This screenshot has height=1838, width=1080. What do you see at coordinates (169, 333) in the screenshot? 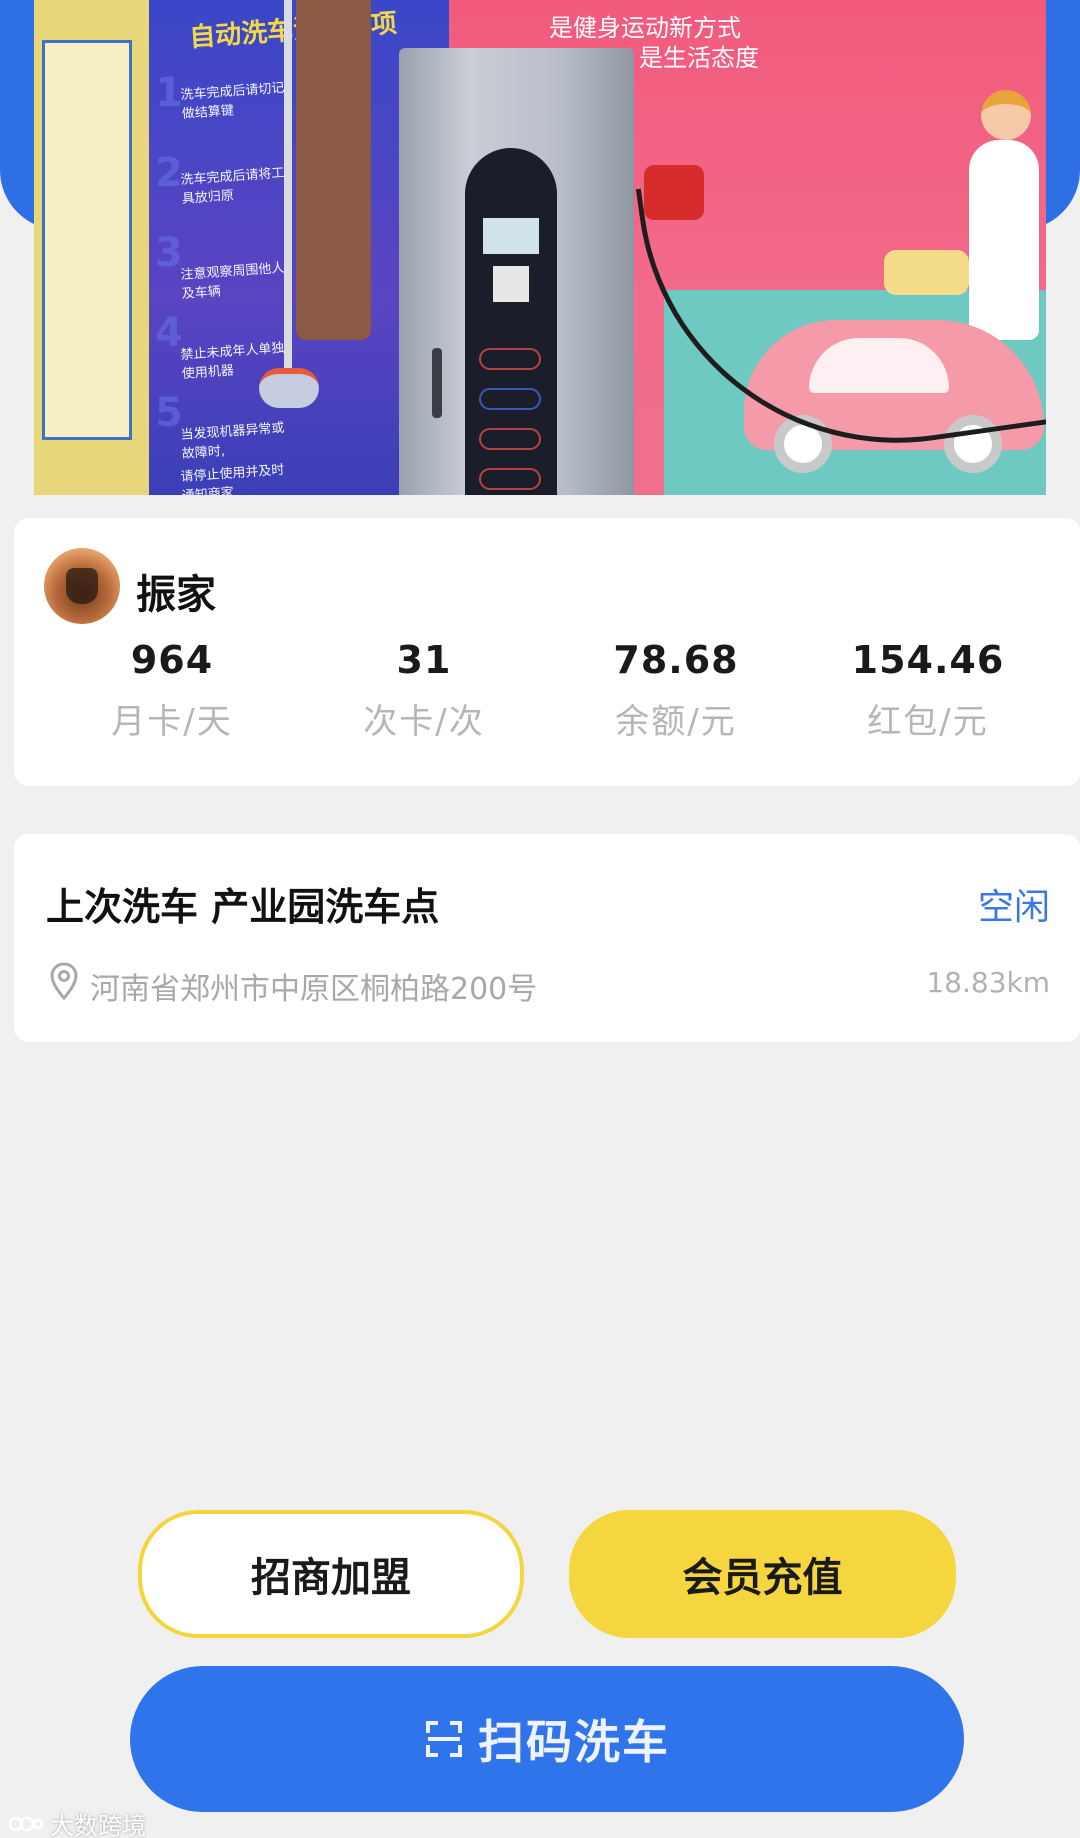
I see `sign-number: 4` at bounding box center [169, 333].